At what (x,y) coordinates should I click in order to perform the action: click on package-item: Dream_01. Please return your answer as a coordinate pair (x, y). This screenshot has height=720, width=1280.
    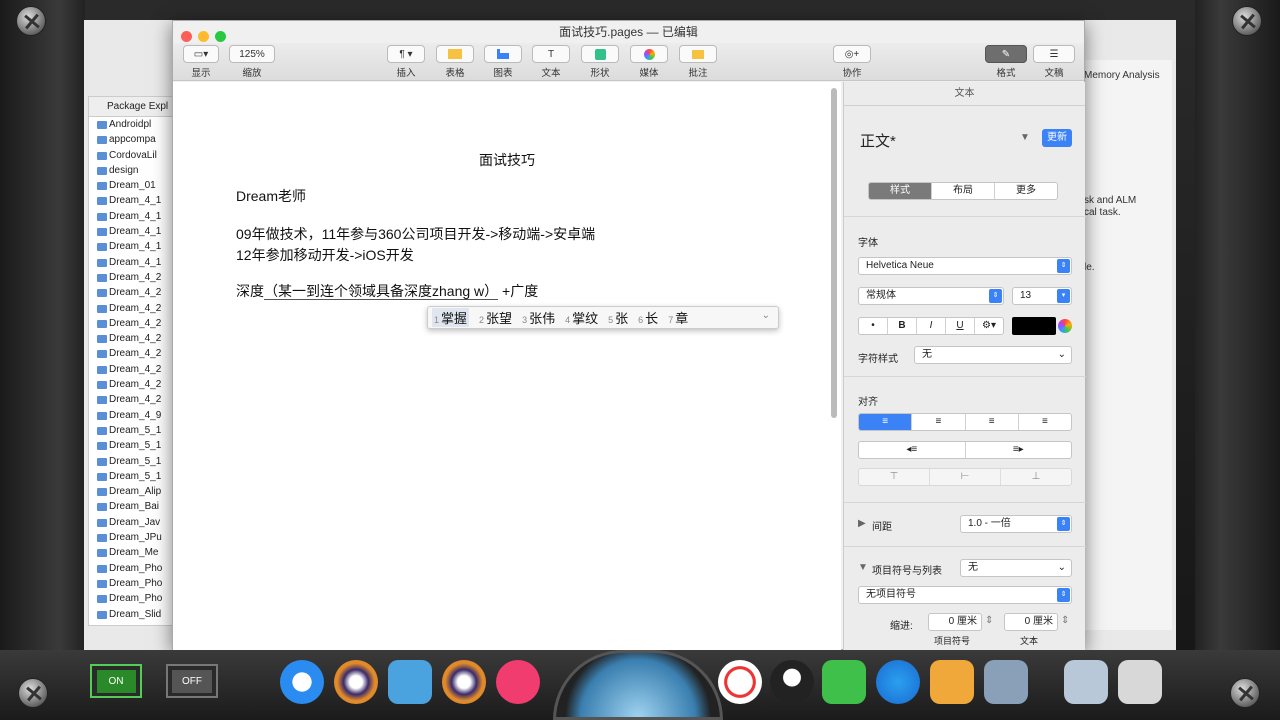
    Looking at the image, I should click on (131, 185).